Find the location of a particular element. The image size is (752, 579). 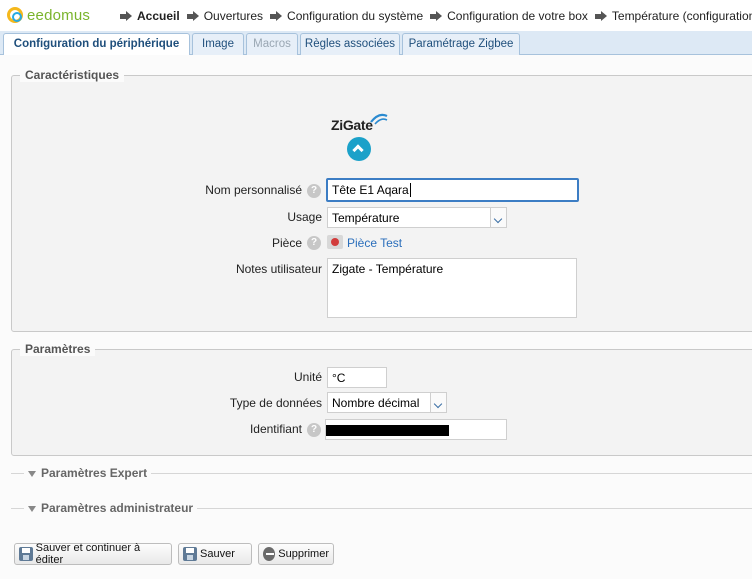

identifier-label: Identifiant is located at coordinates (275, 429).